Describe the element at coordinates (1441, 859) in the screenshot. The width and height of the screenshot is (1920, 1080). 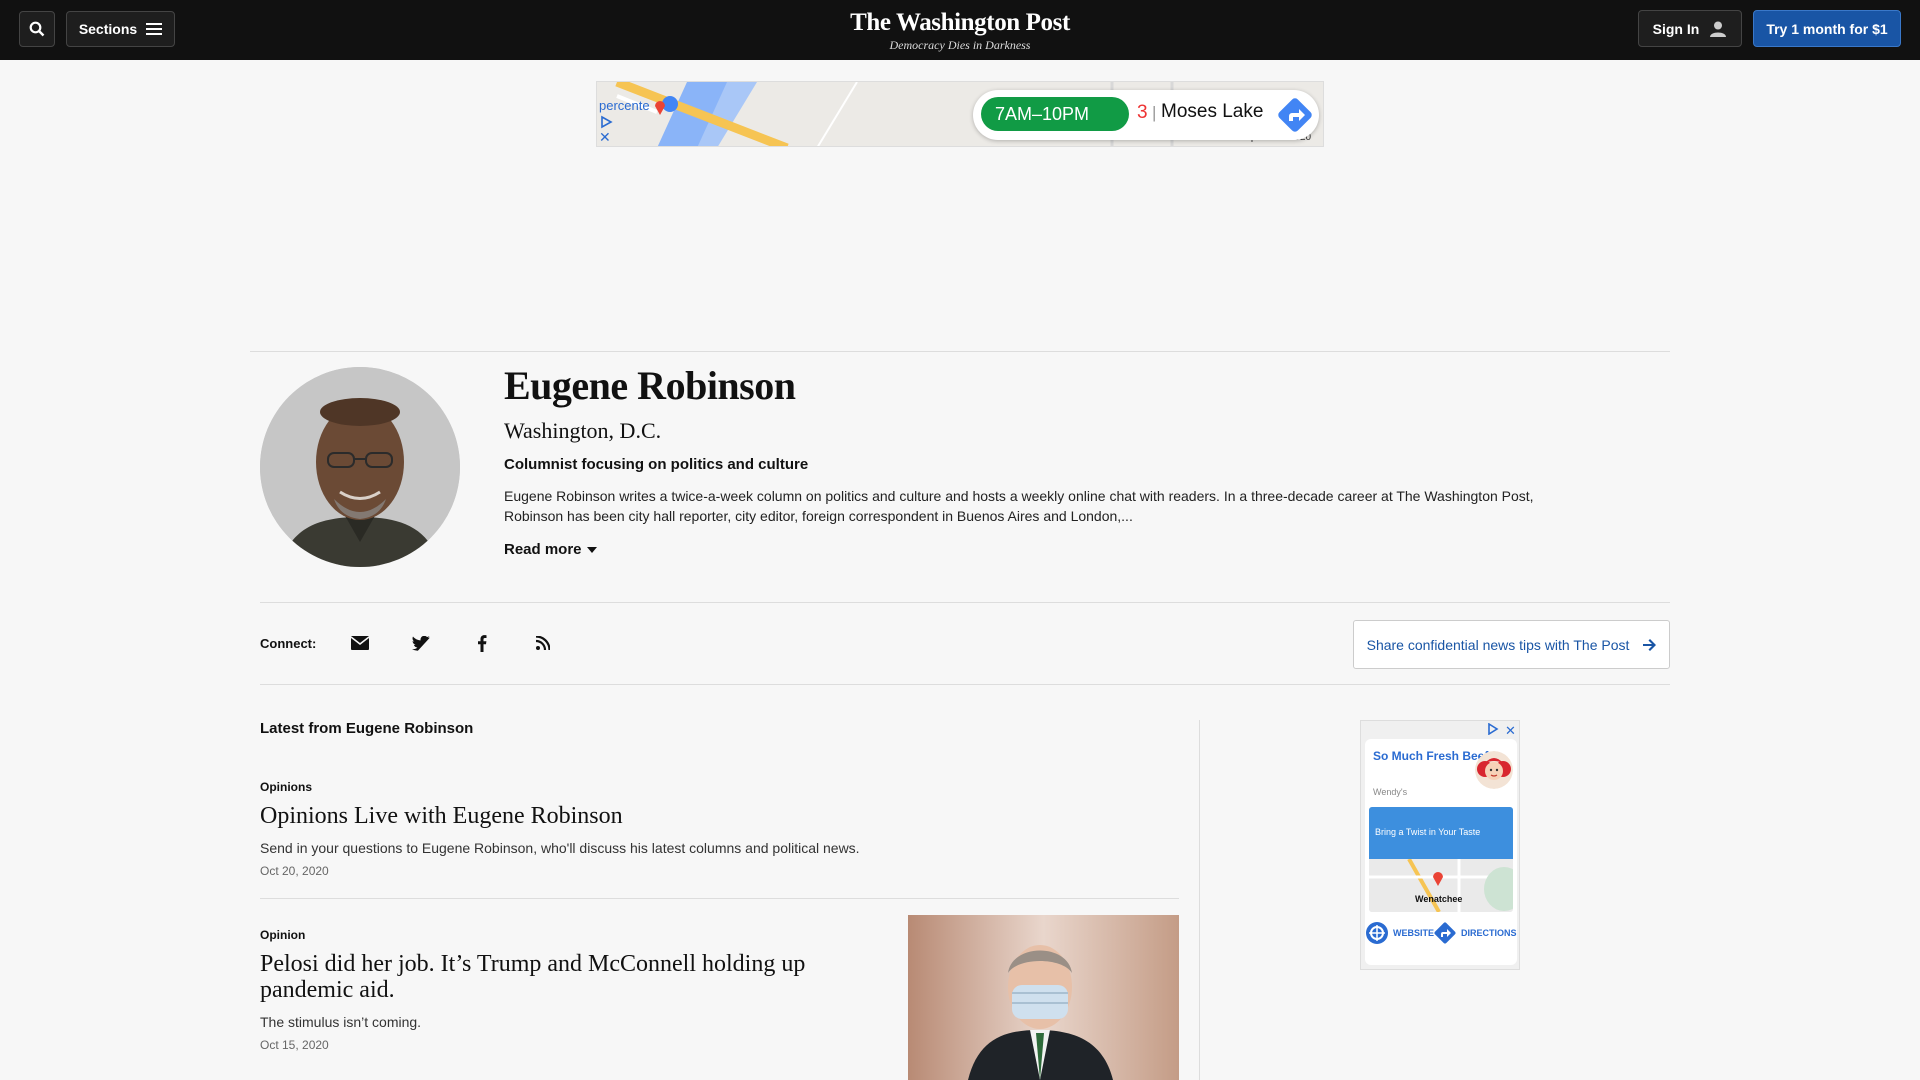
I see `ad-map: Bring a Twist in Your Taste Wenatchee` at that location.